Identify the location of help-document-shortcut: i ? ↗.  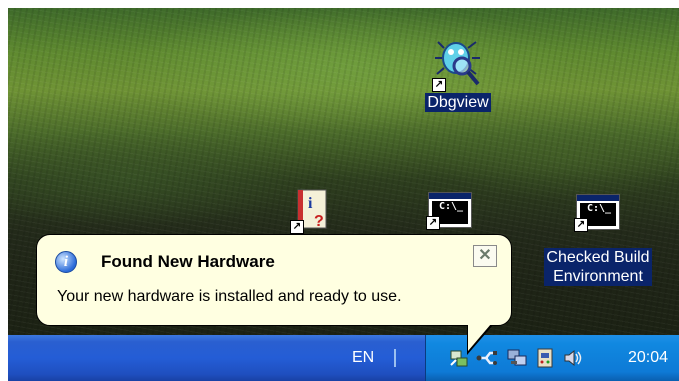
(312, 211).